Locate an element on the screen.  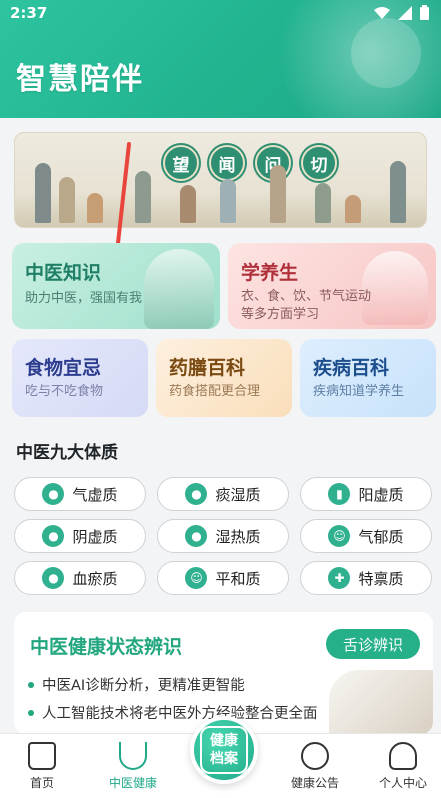
panel-bullet: 人工智能技术将老中医外方经验整合更全面 is located at coordinates (173, 712).